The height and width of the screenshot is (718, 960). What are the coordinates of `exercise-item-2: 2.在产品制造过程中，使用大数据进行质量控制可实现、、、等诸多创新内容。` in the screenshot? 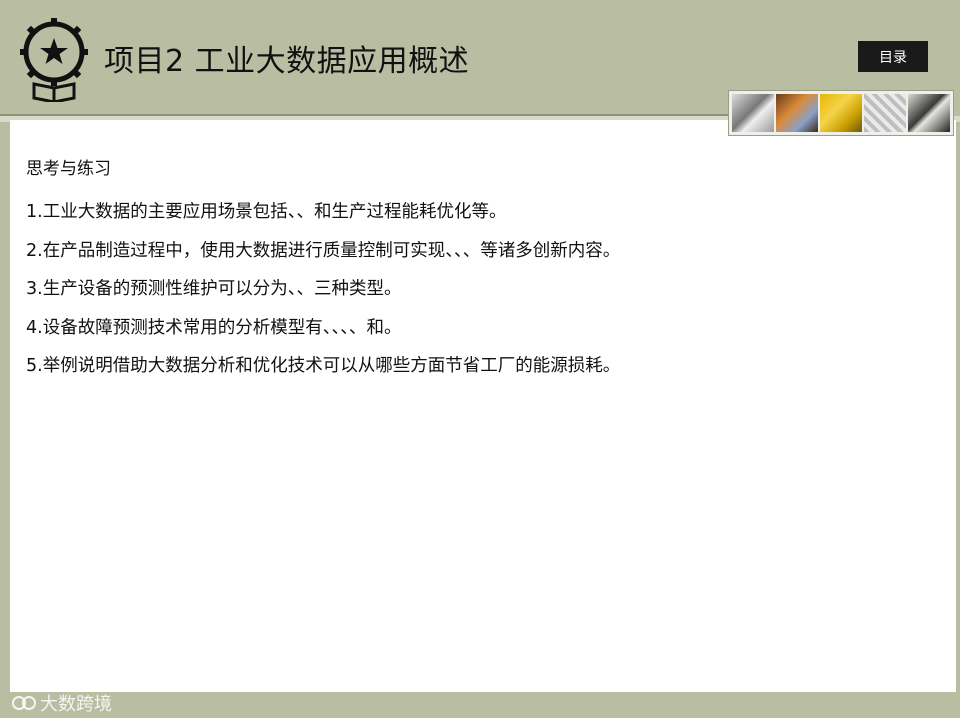 It's located at (323, 251).